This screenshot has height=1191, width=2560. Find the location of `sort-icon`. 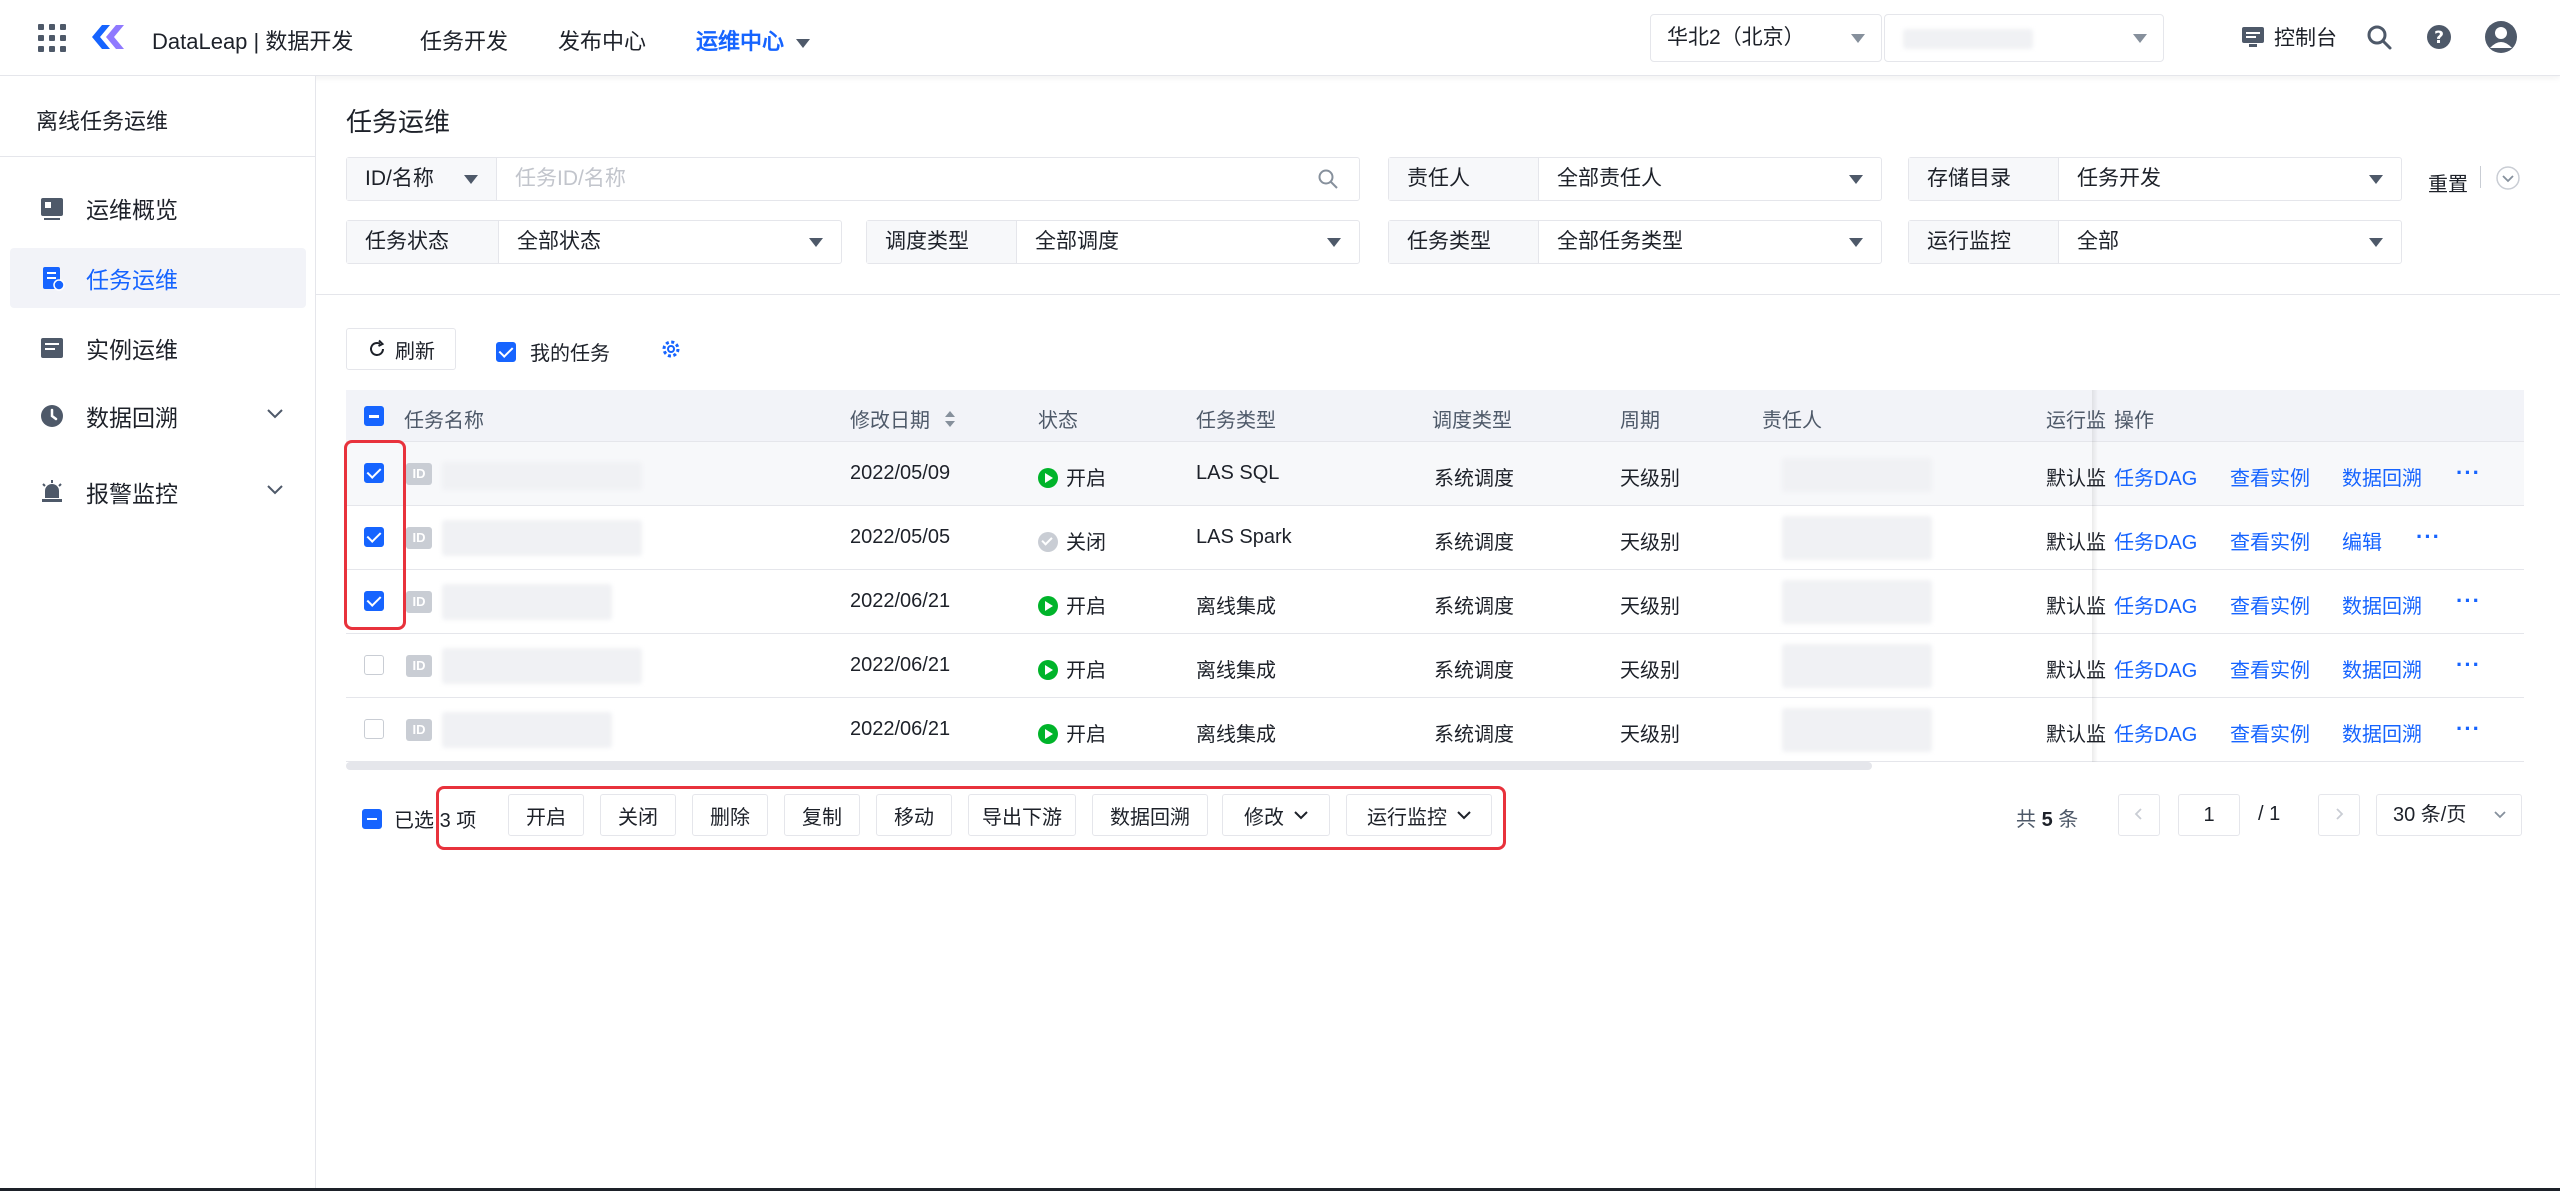

sort-icon is located at coordinates (950, 419).